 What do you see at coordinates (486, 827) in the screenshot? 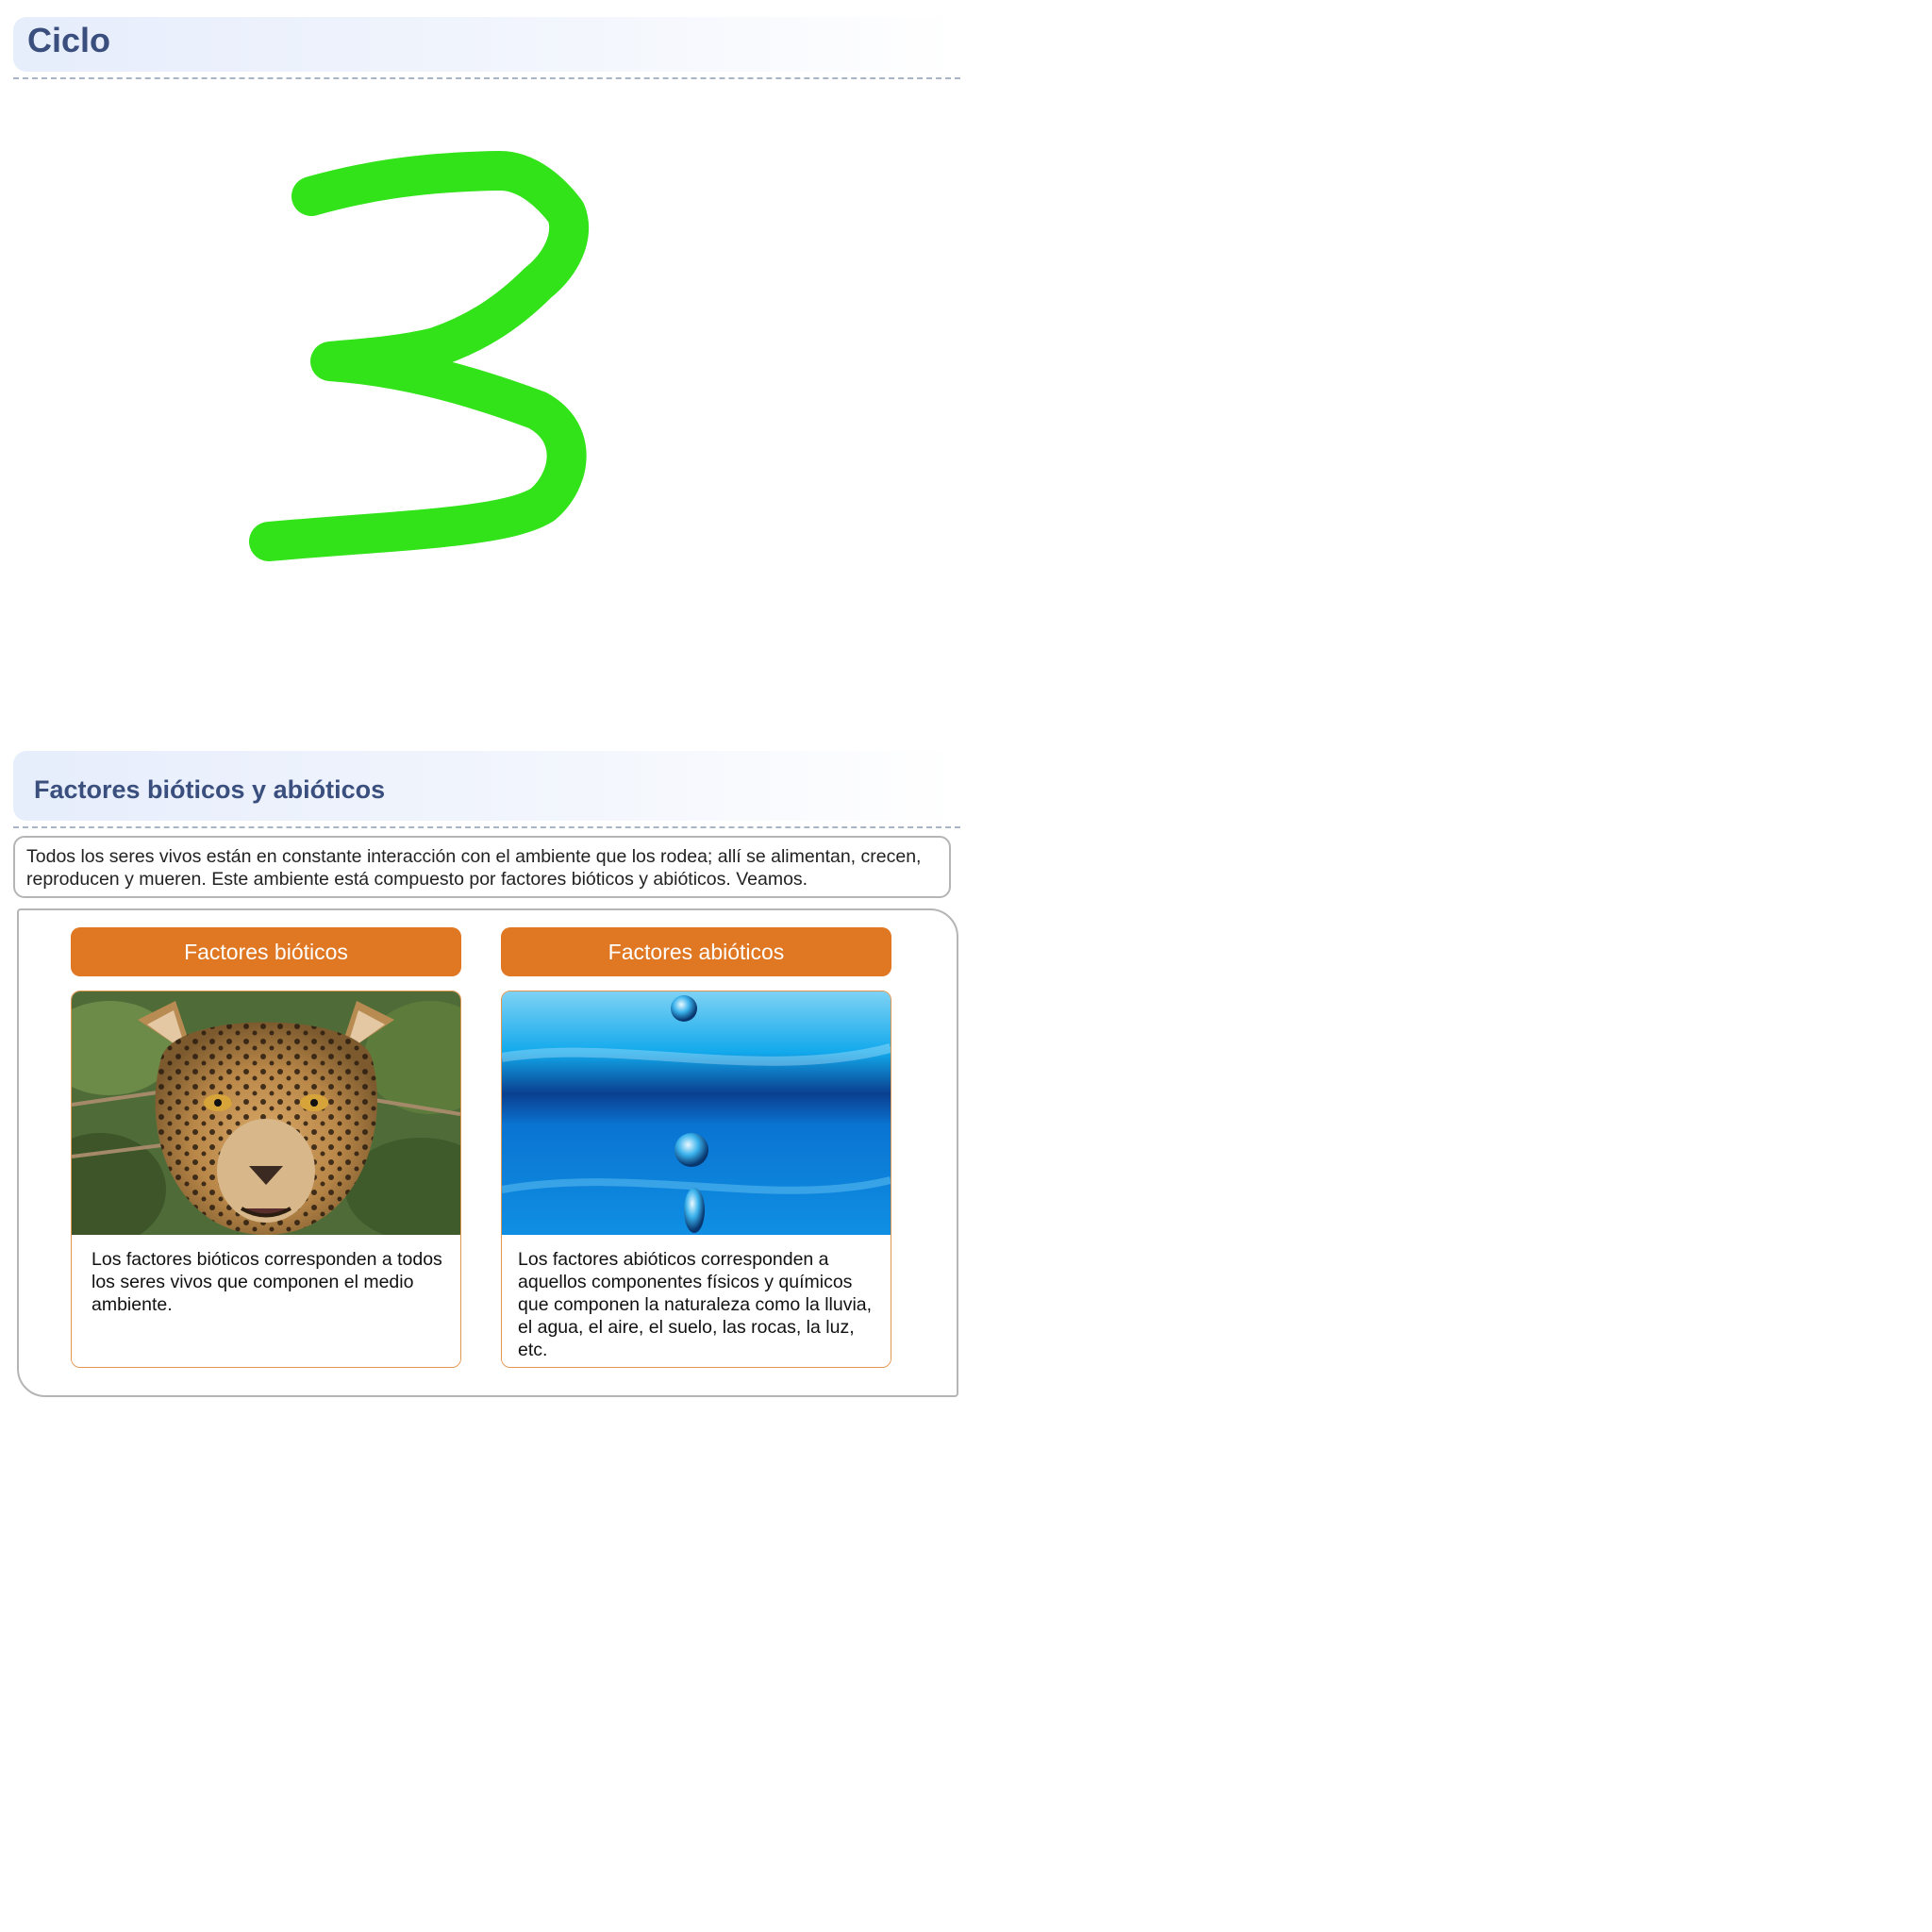
I see `section-divider` at bounding box center [486, 827].